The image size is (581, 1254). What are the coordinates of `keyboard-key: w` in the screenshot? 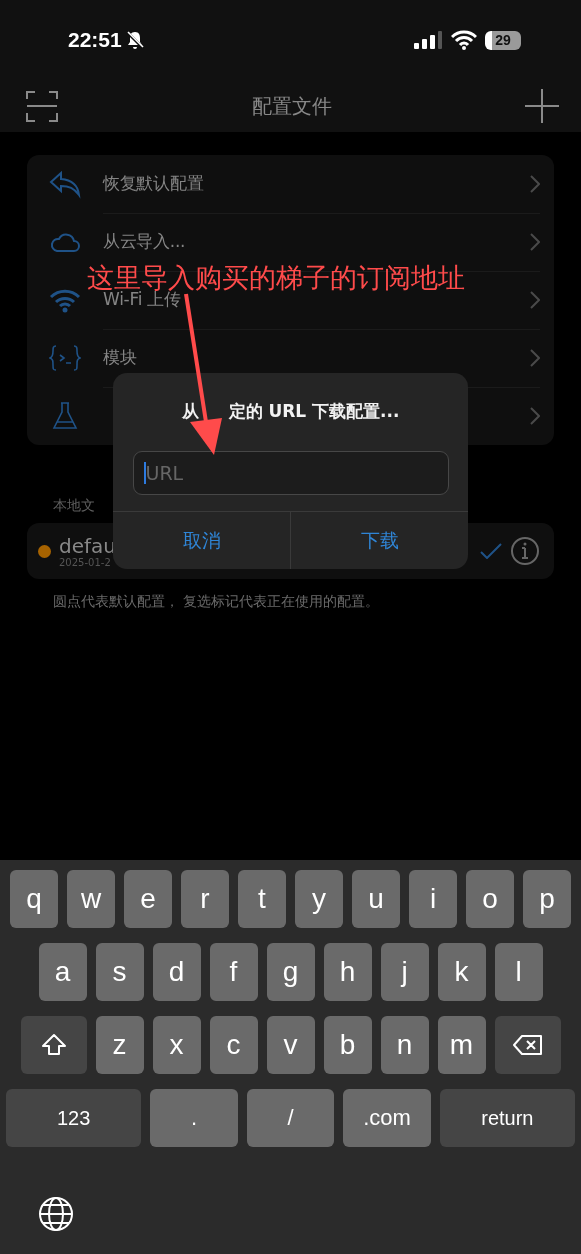 It's located at (91, 899).